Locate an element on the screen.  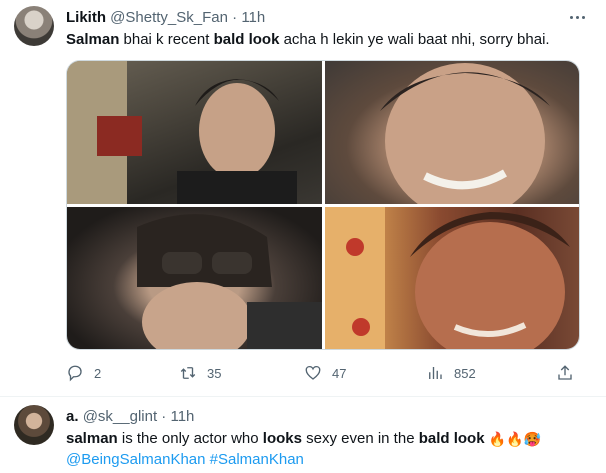
views-button: 852 is located at coordinates (451, 373).